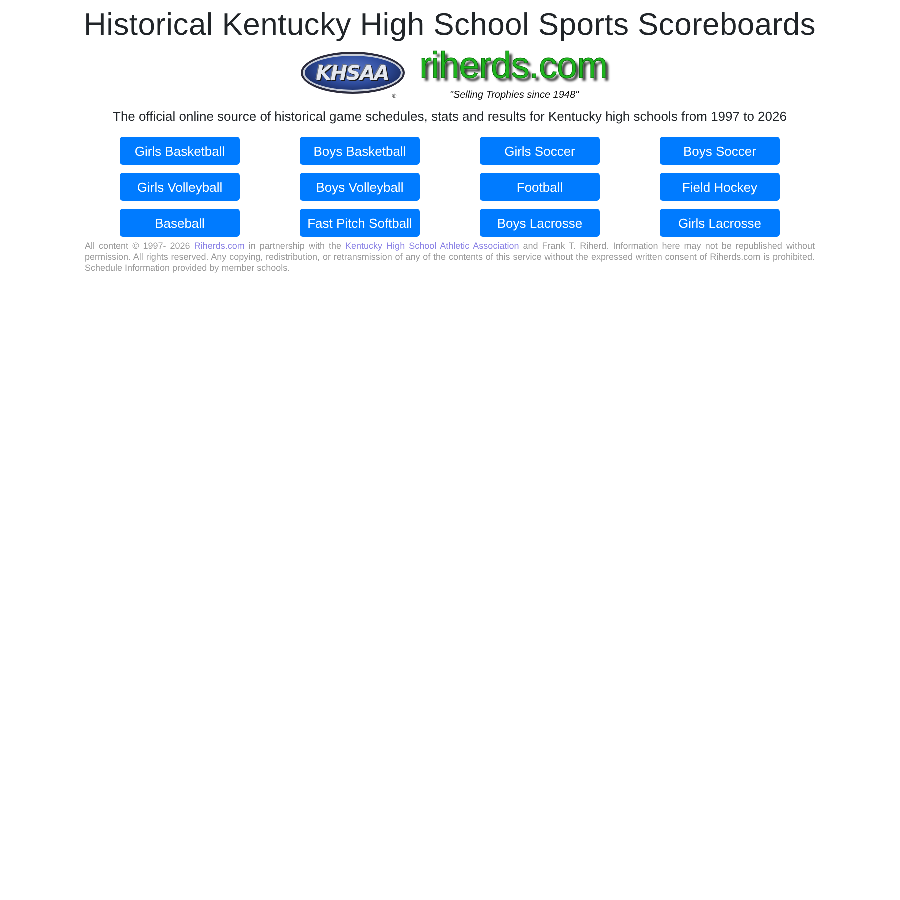 This screenshot has height=900, width=900. What do you see at coordinates (433, 246) in the screenshot?
I see `footer-link: Kentucky High School Athletic Association` at bounding box center [433, 246].